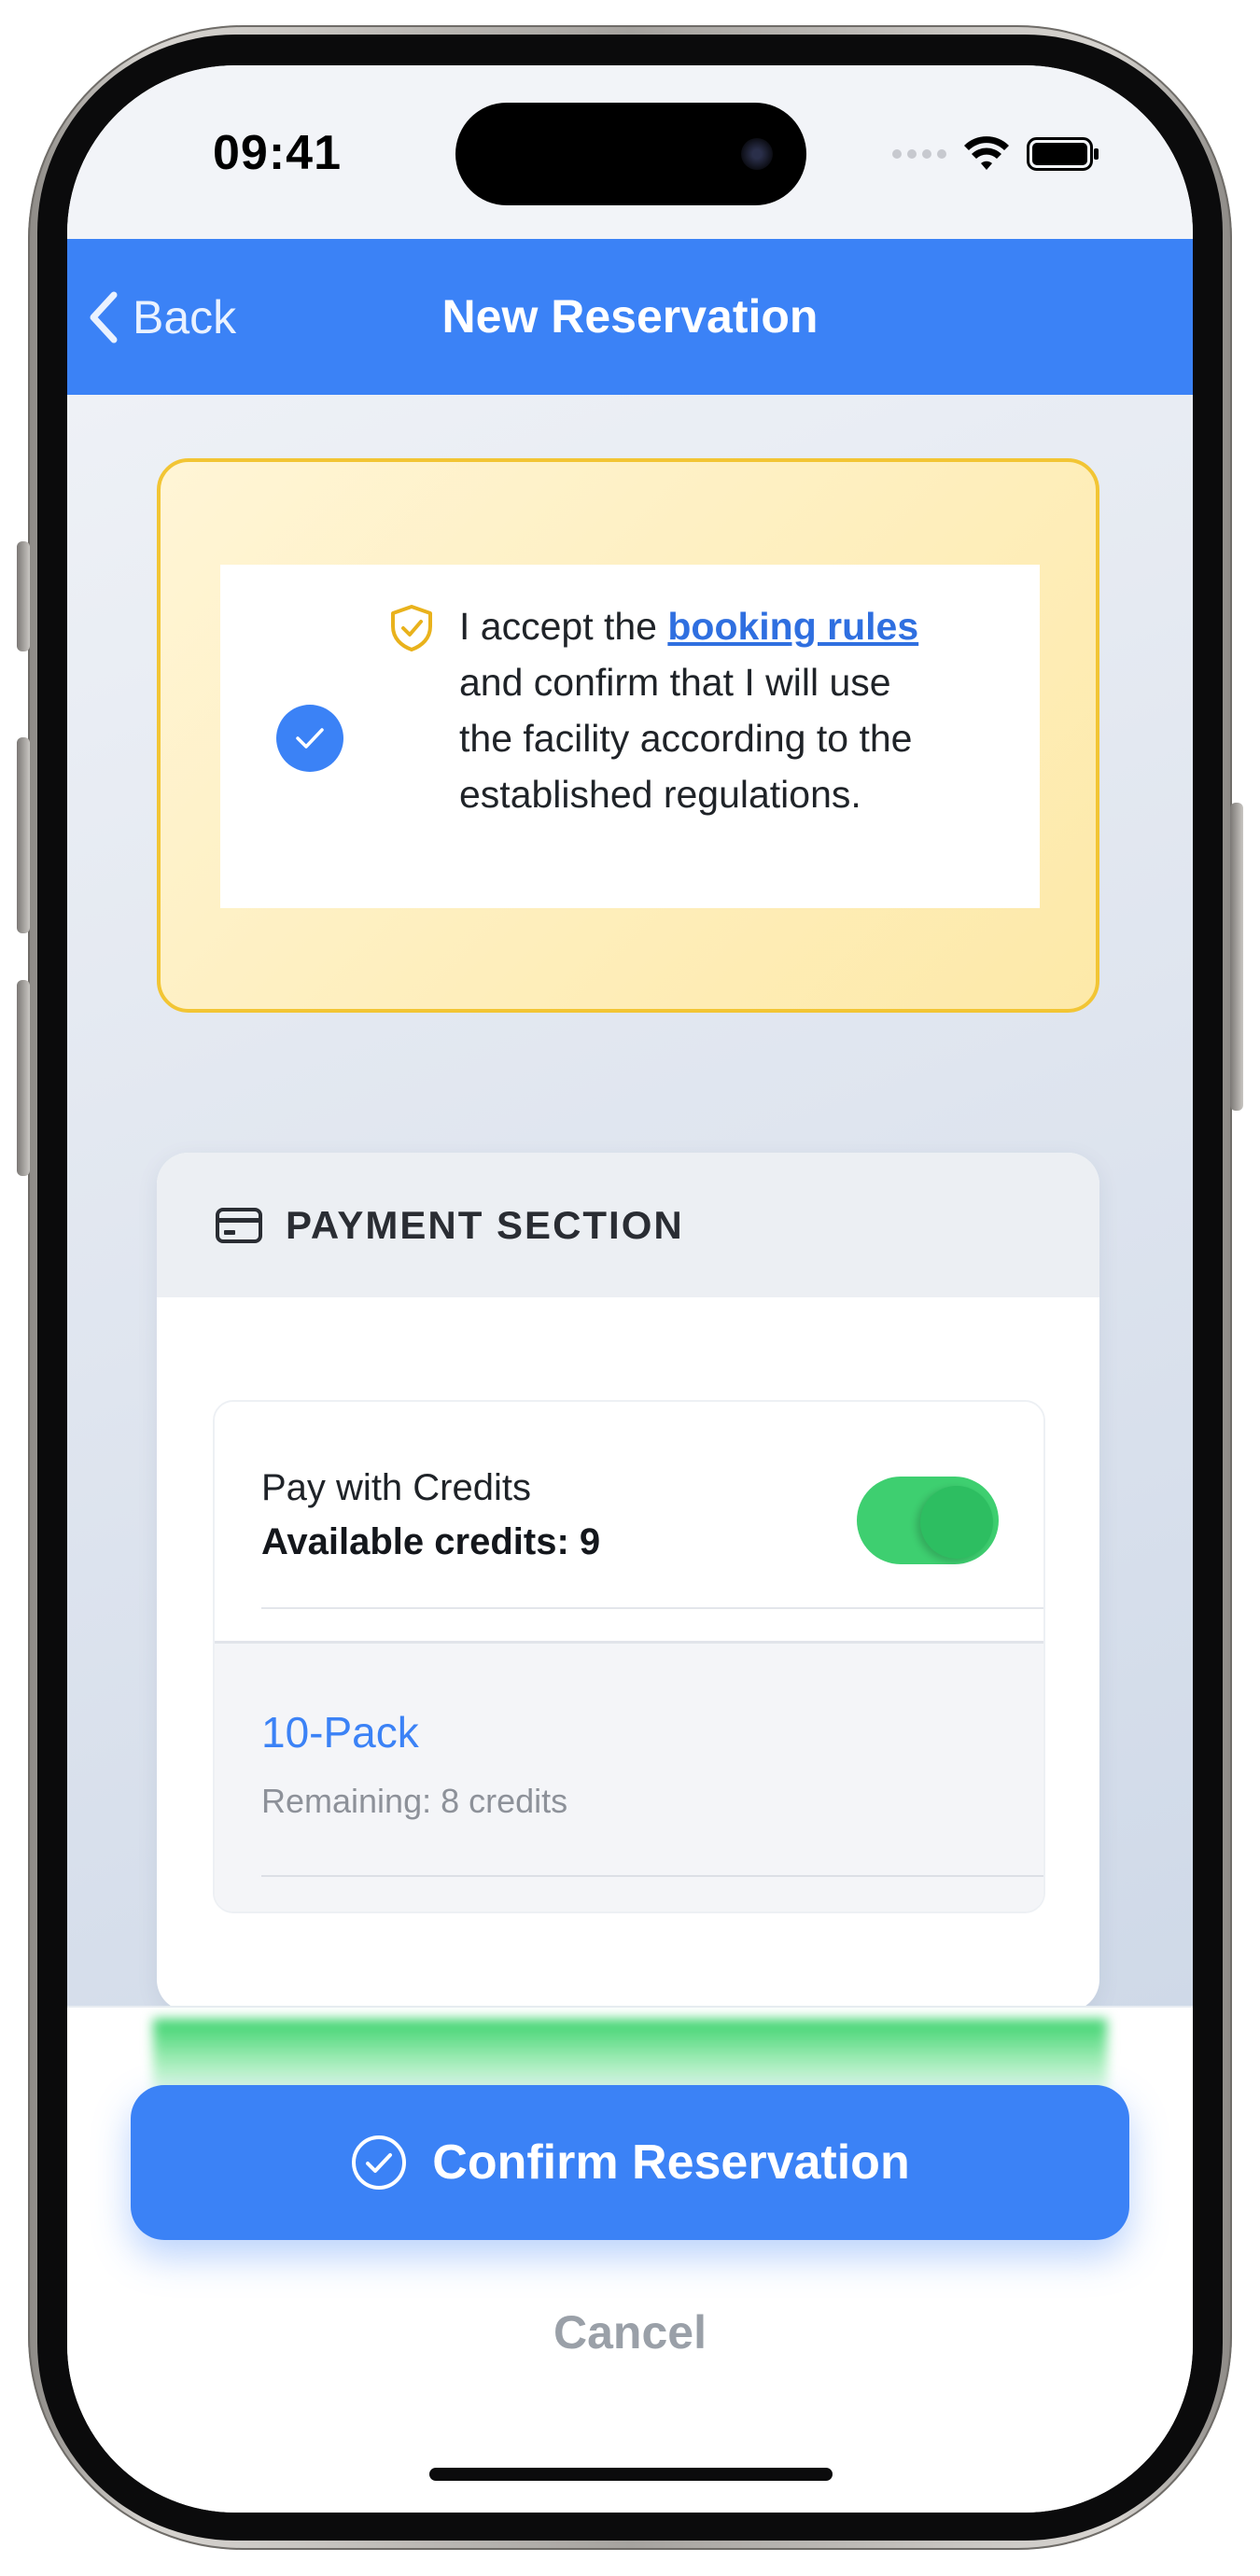 The image size is (1260, 2576). What do you see at coordinates (956, 1522) in the screenshot?
I see `toggle-knob` at bounding box center [956, 1522].